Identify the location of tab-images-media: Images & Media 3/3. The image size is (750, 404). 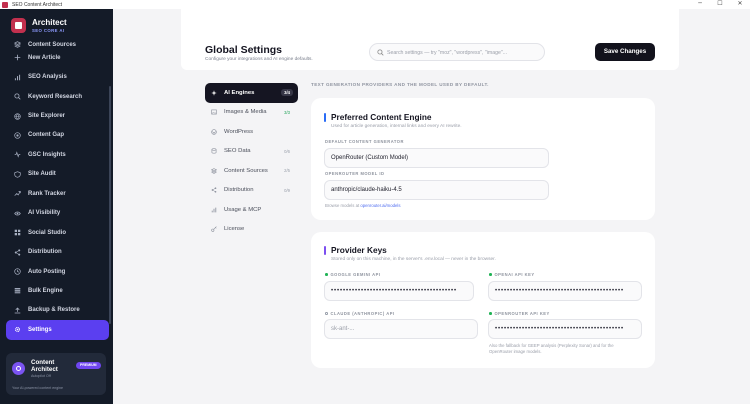
(251, 113).